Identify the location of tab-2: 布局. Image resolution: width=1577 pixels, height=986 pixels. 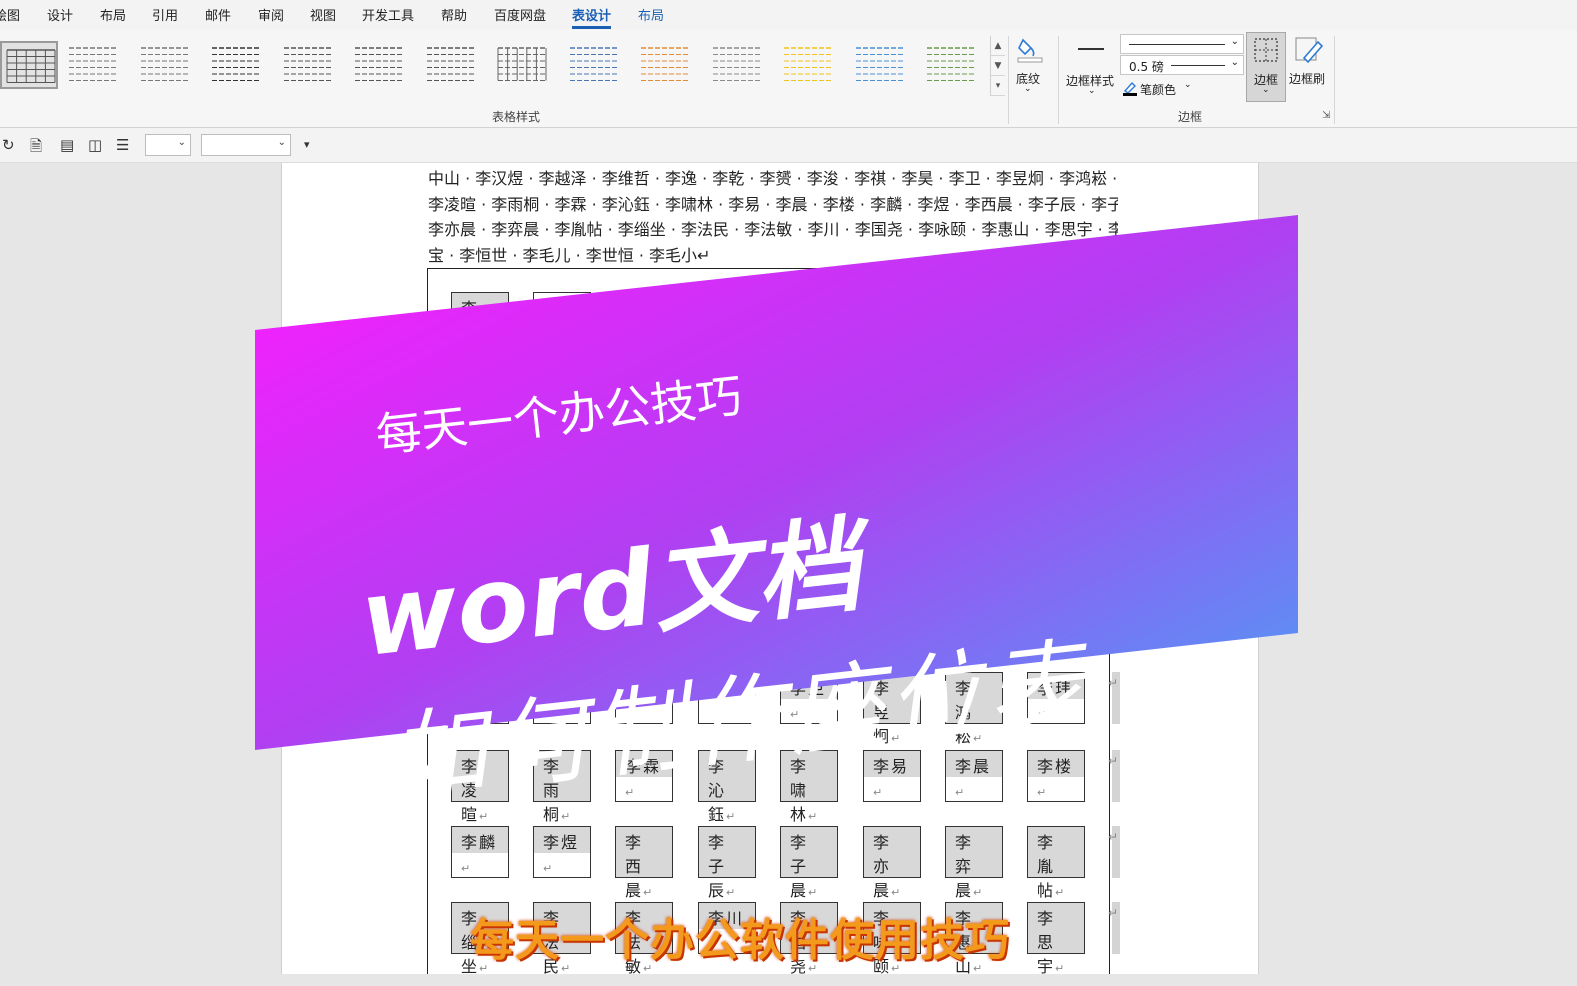
(113, 14).